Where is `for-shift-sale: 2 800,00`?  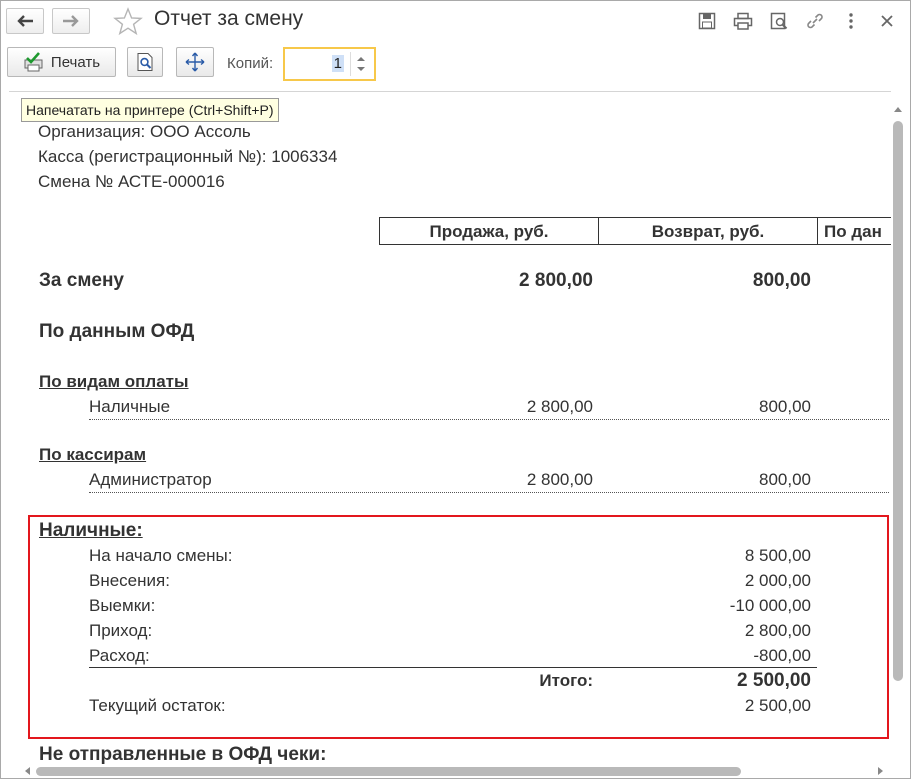
for-shift-sale: 2 800,00 is located at coordinates (556, 280).